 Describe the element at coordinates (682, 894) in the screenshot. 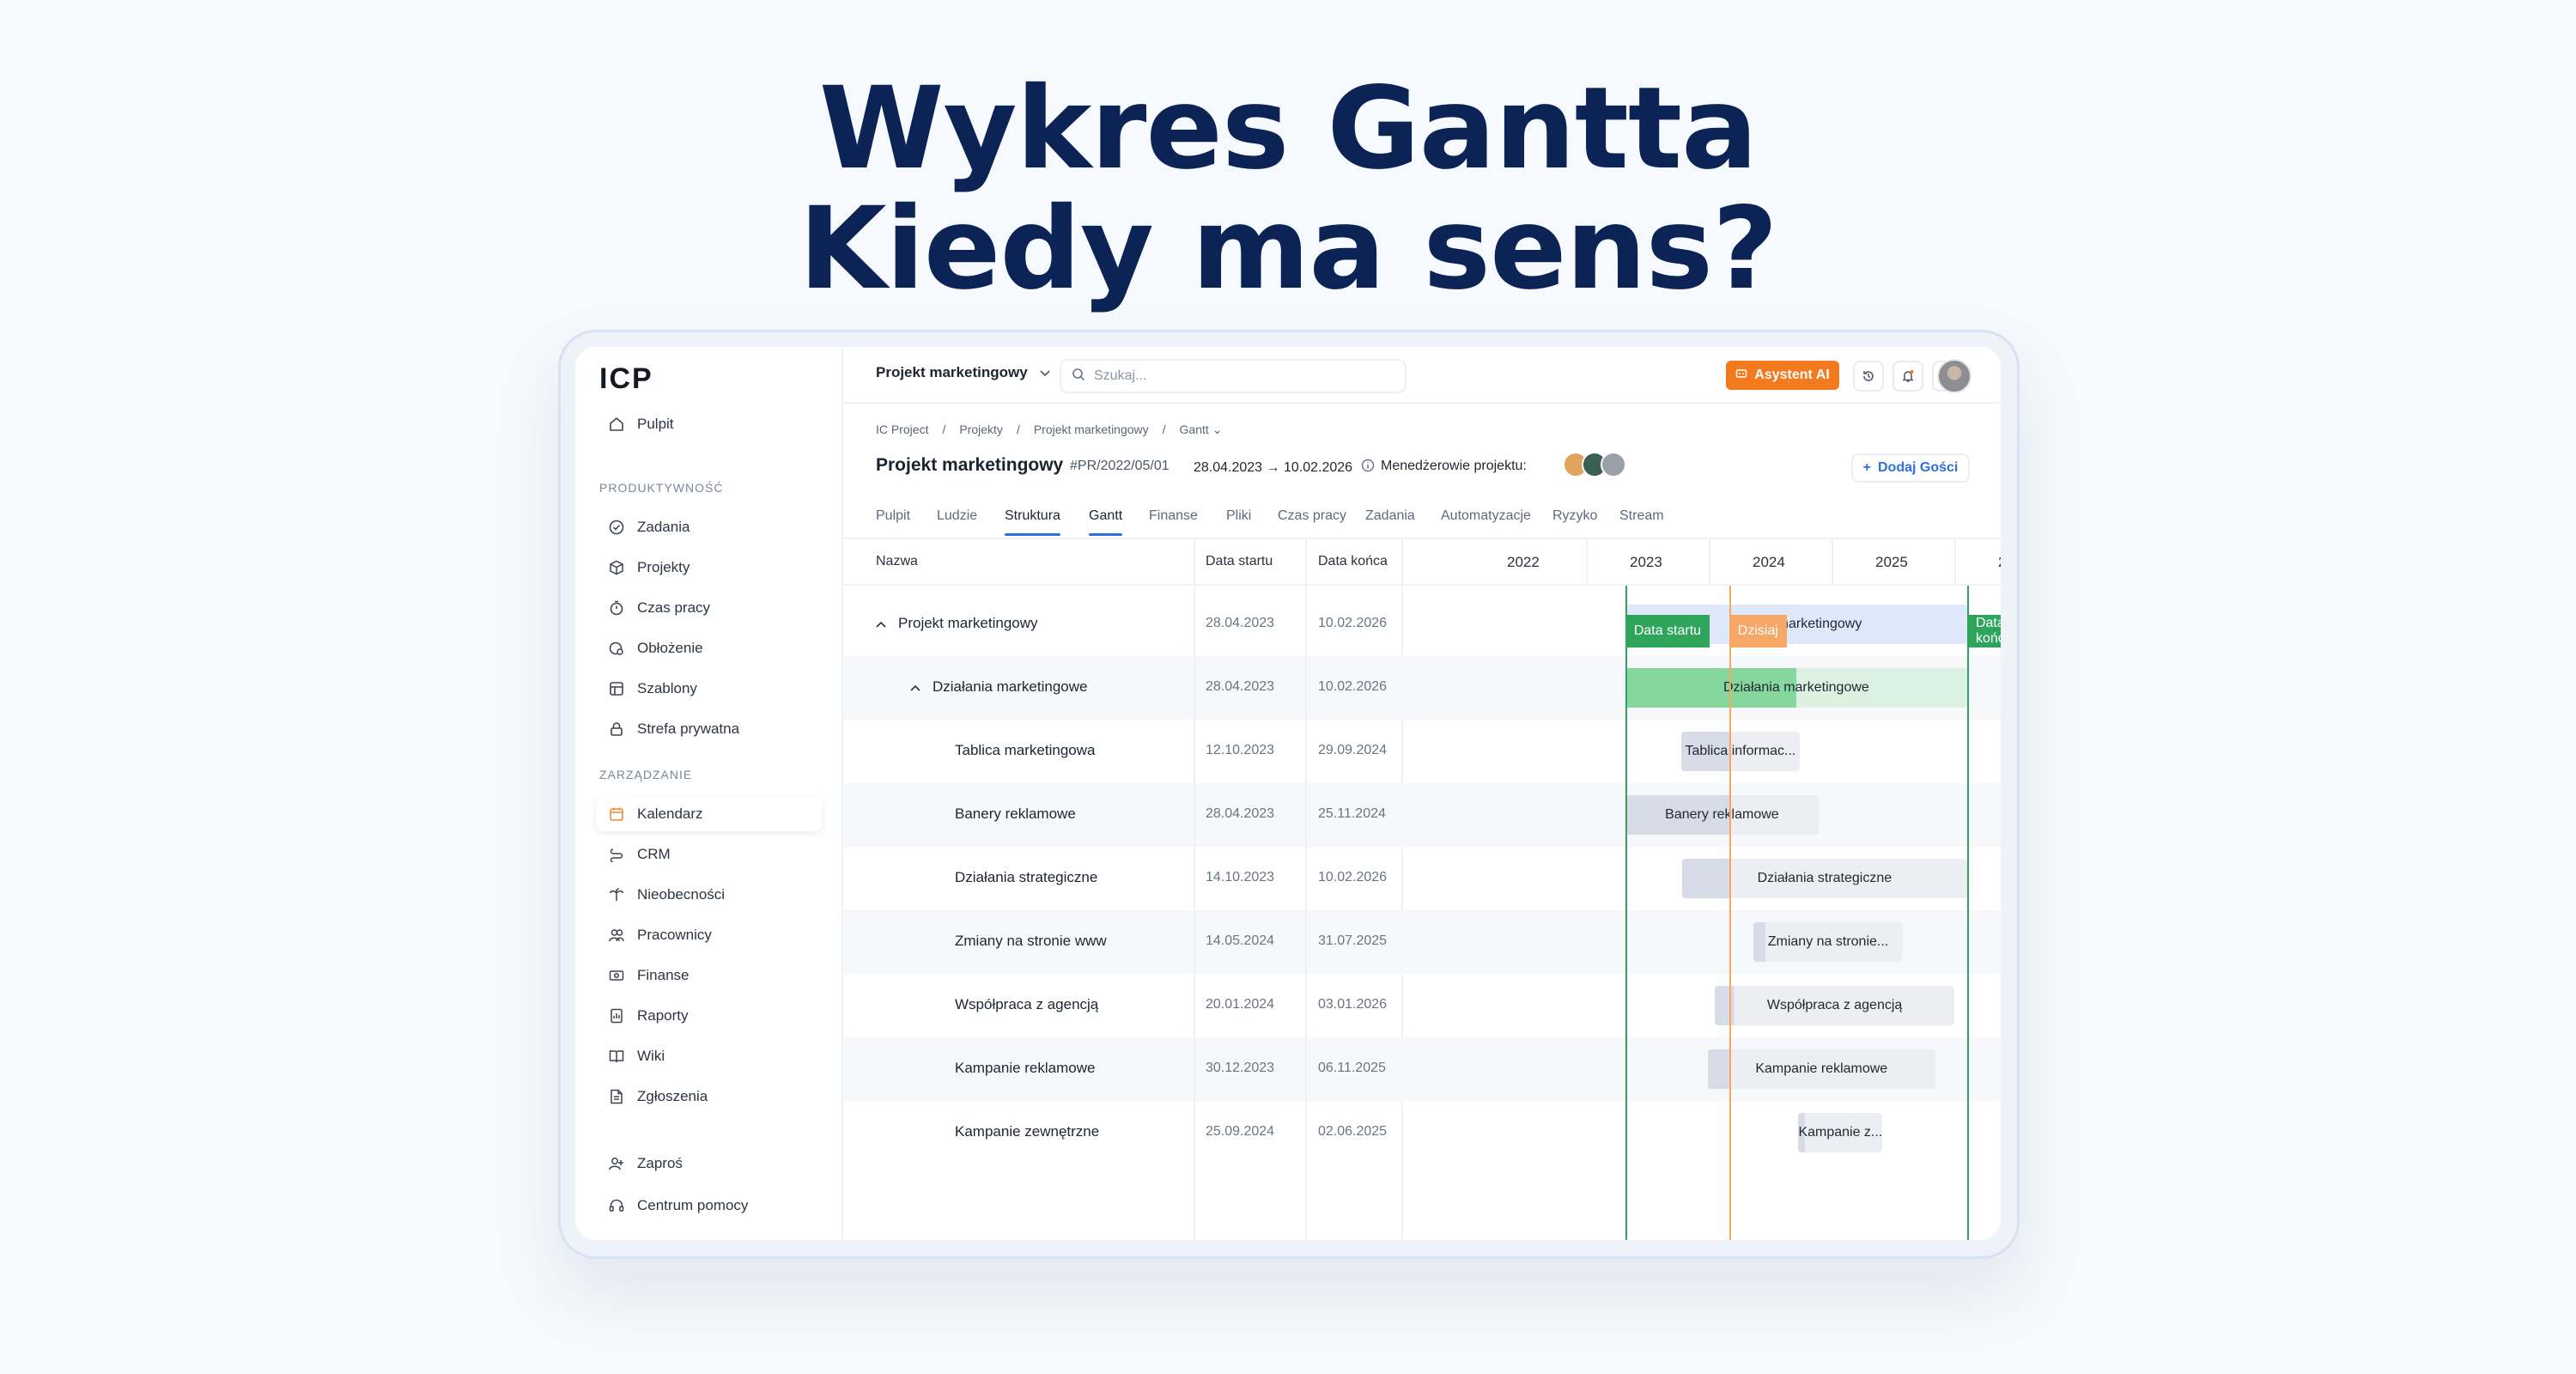

I see `sidebar-item-label: Nieobecności` at that location.